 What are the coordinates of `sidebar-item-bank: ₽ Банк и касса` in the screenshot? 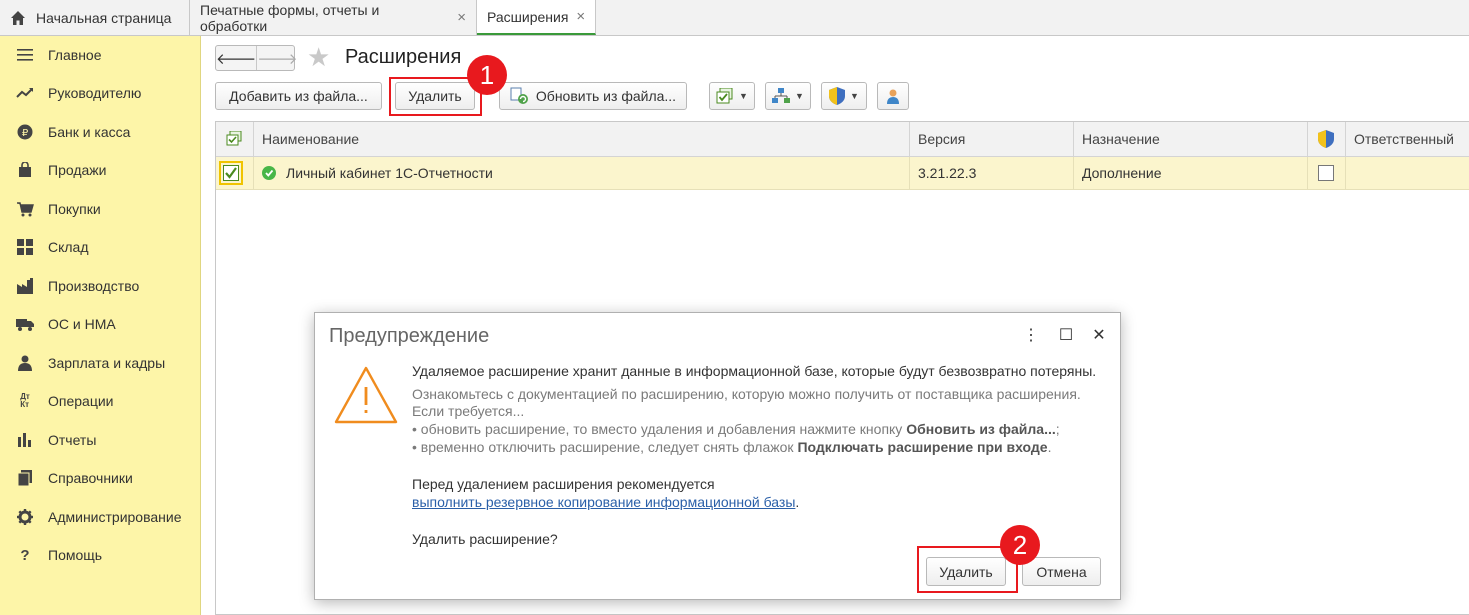 It's located at (100, 132).